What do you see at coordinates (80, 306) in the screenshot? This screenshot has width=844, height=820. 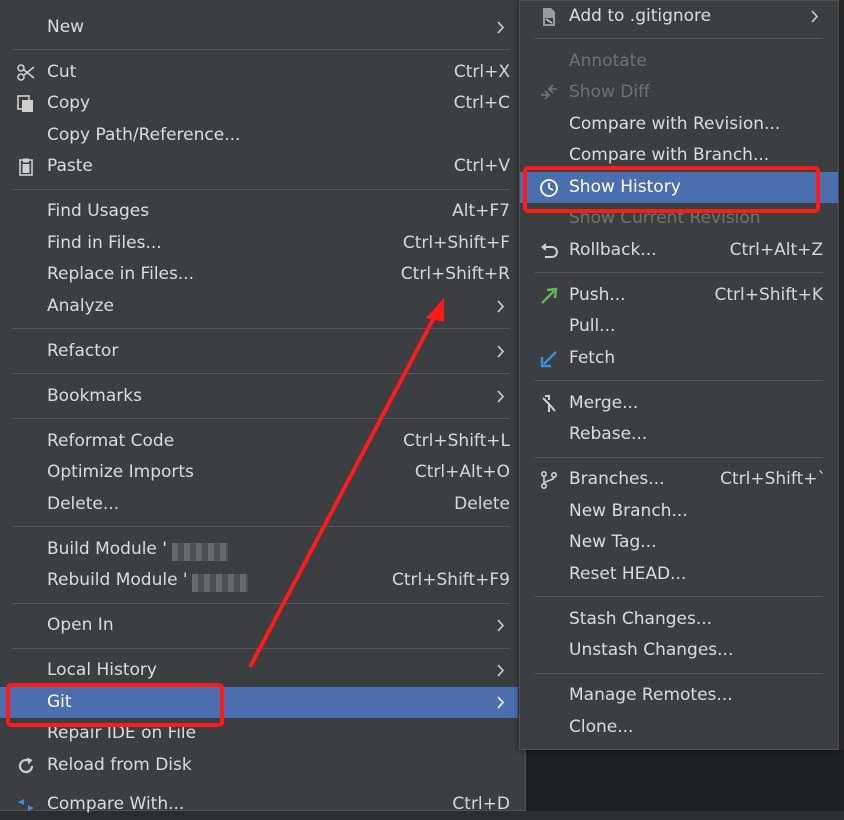 I see `menu-item-label: Analyze` at bounding box center [80, 306].